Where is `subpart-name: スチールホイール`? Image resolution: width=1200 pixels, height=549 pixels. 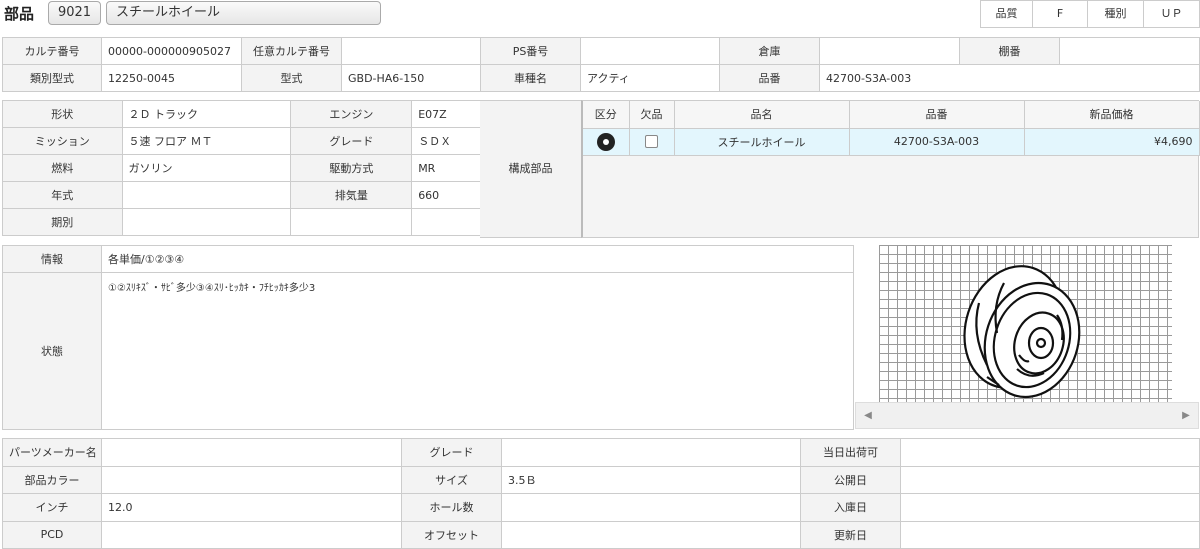
subpart-name: スチールホイール is located at coordinates (762, 142).